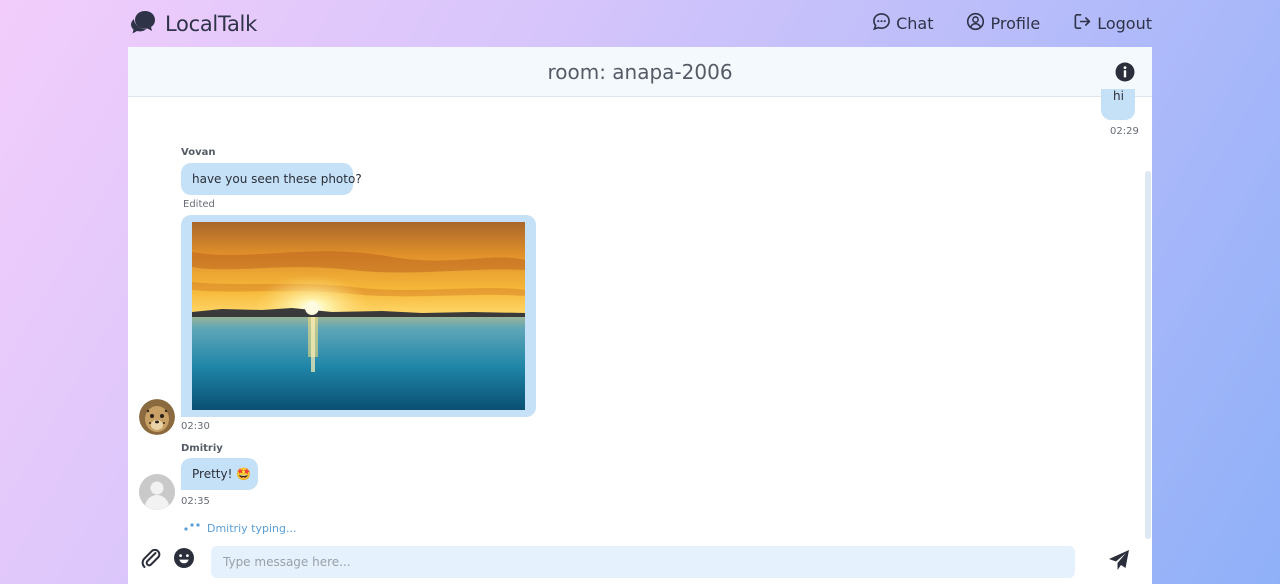 The image size is (1280, 584). What do you see at coordinates (192, 528) in the screenshot?
I see `typing-dots-icon` at bounding box center [192, 528].